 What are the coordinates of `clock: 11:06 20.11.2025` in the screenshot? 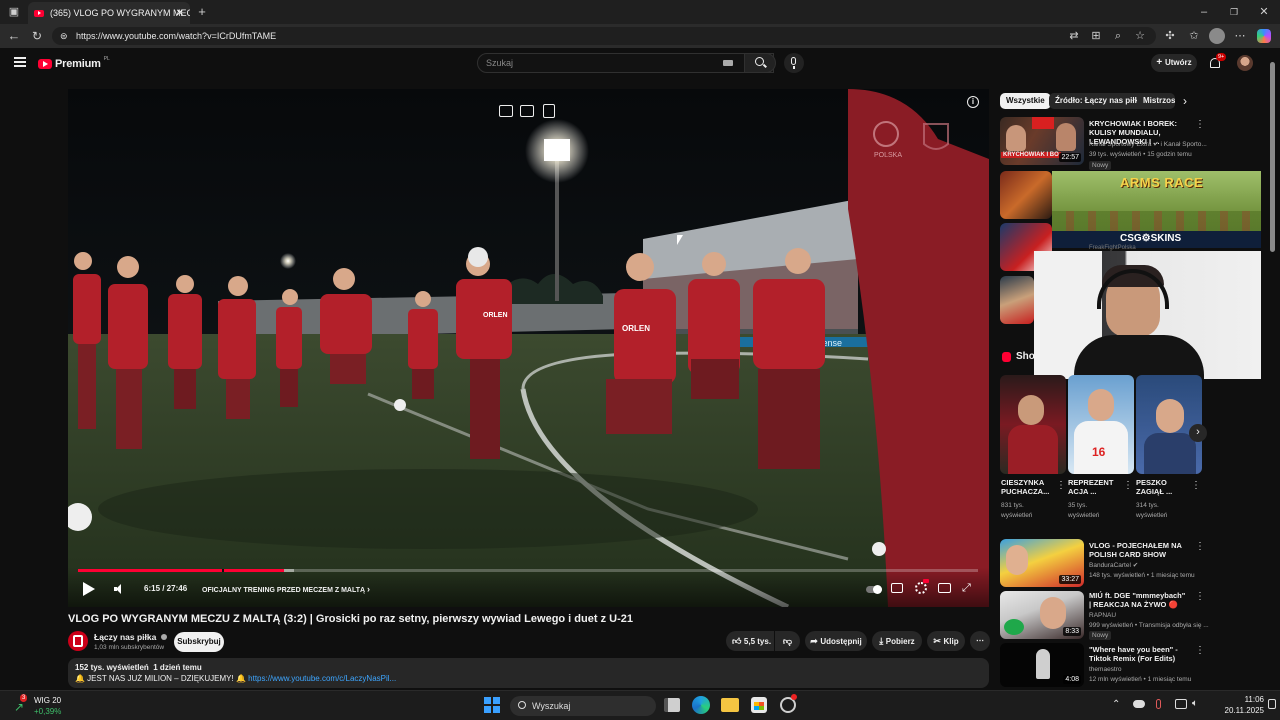 It's located at (1239, 705).